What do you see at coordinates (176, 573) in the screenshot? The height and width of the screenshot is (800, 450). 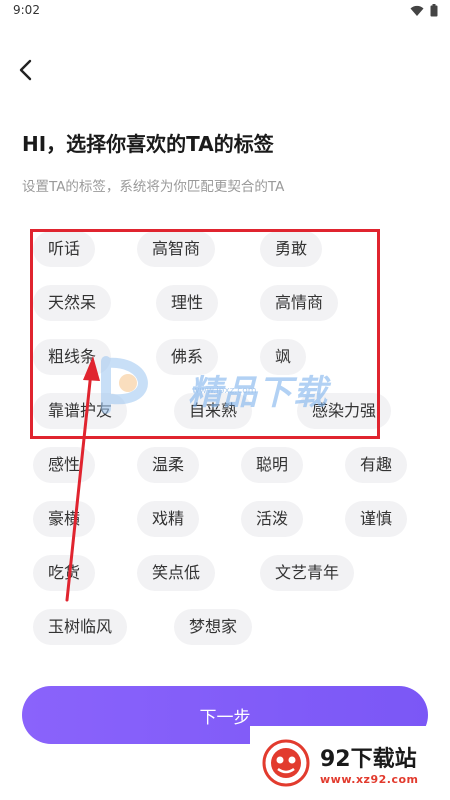 I see `tag-chip: 笑点低` at bounding box center [176, 573].